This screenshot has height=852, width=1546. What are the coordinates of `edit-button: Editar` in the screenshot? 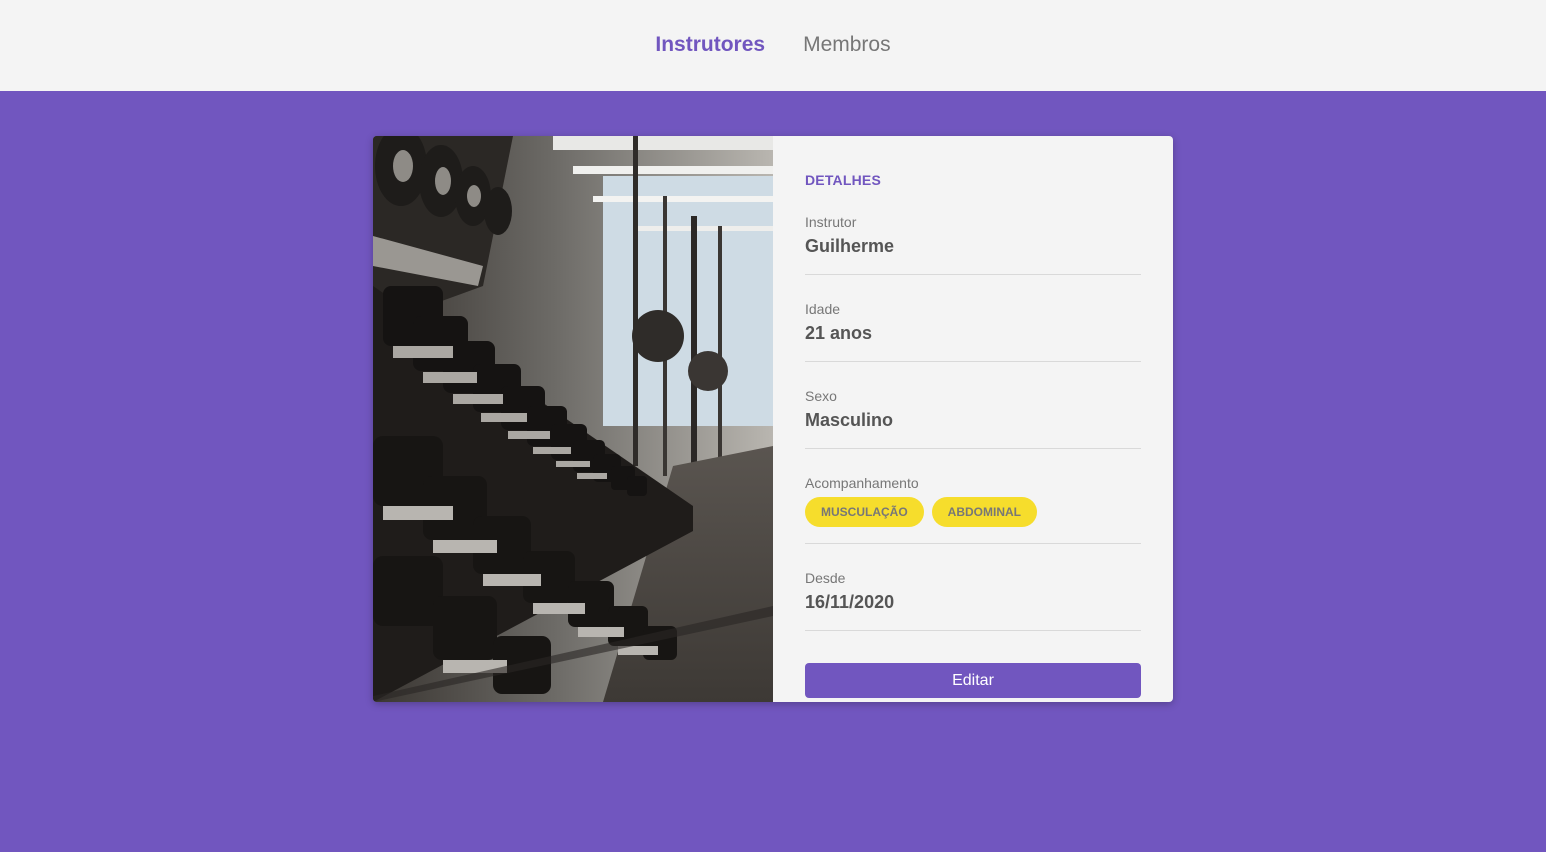 It's located at (973, 680).